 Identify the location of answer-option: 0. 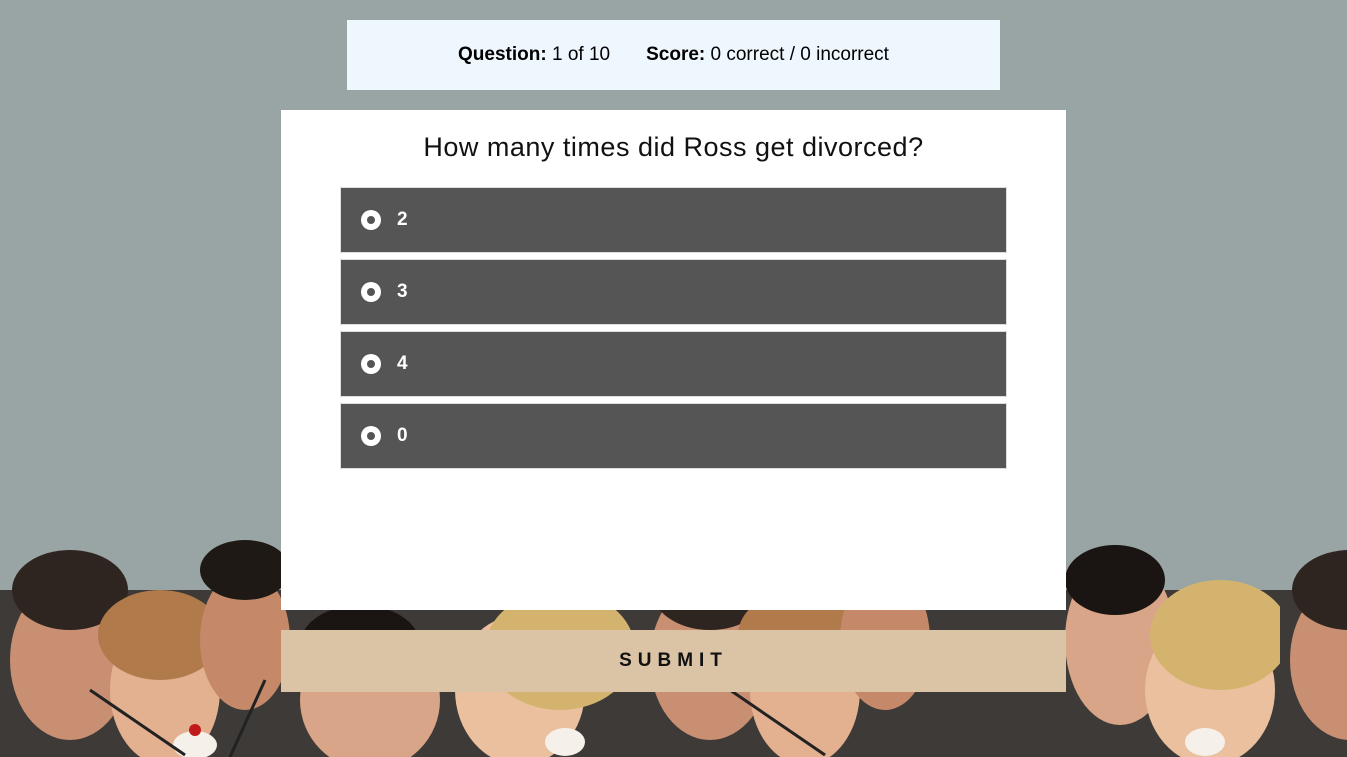
(673, 436).